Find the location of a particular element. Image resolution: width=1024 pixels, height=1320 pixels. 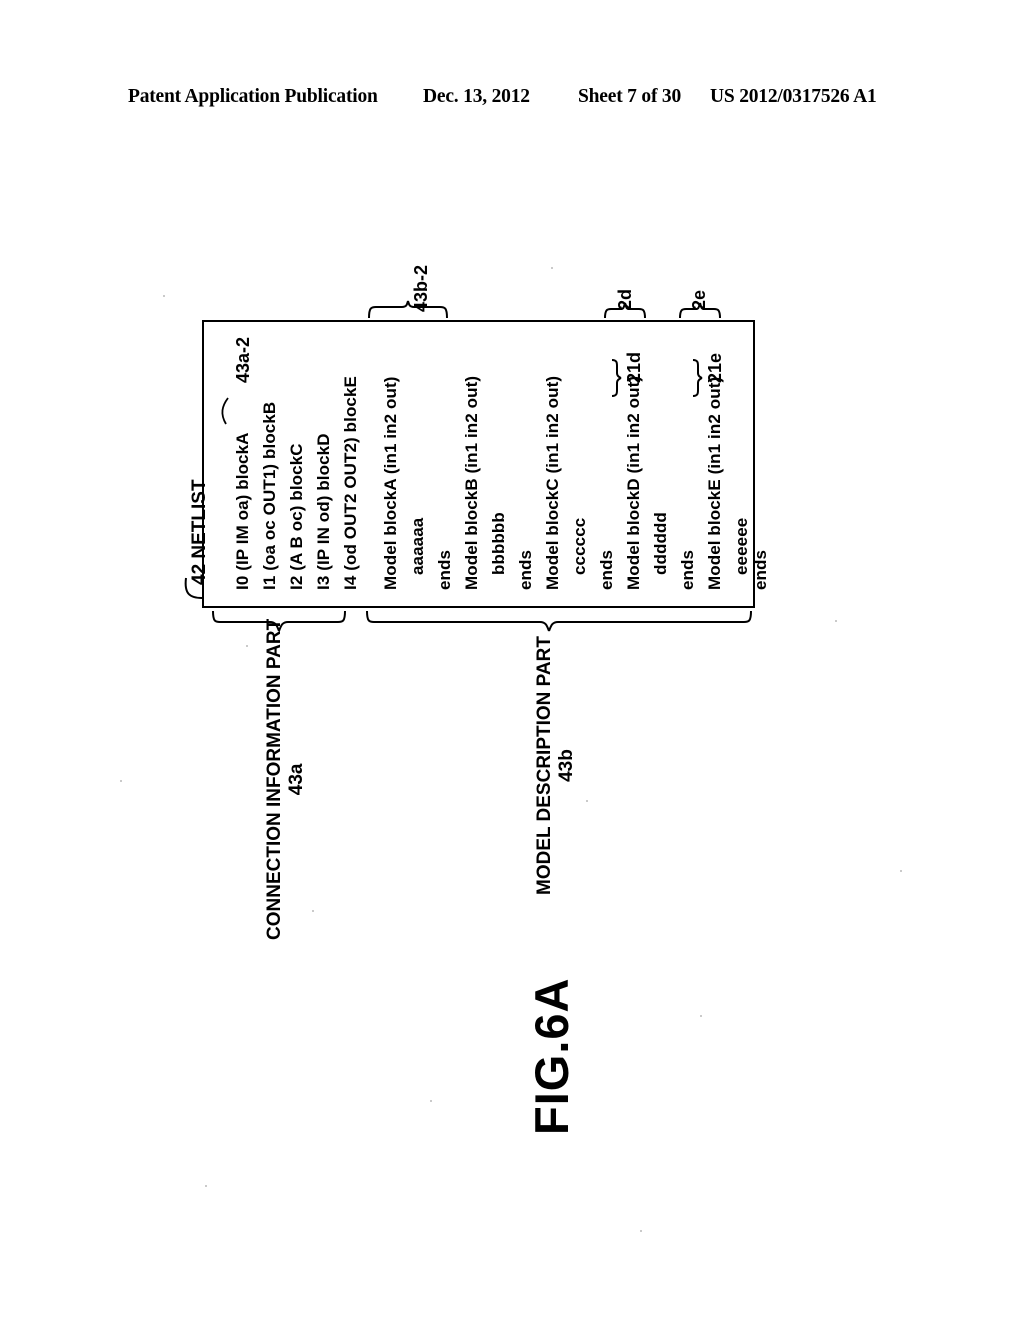

connection-part-label: CONNECTION INFORMATION PART 43a is located at coordinates (286, 779).